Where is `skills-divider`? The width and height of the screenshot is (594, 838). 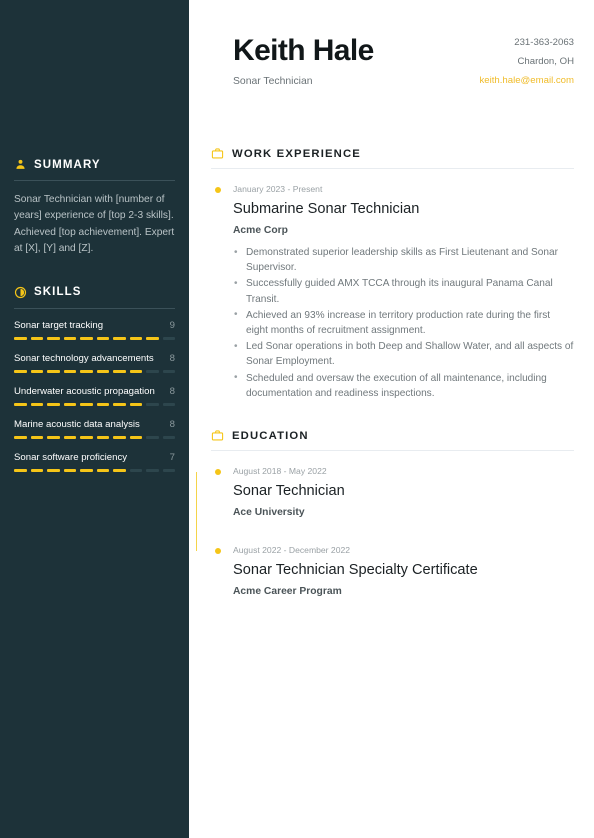 skills-divider is located at coordinates (94, 308).